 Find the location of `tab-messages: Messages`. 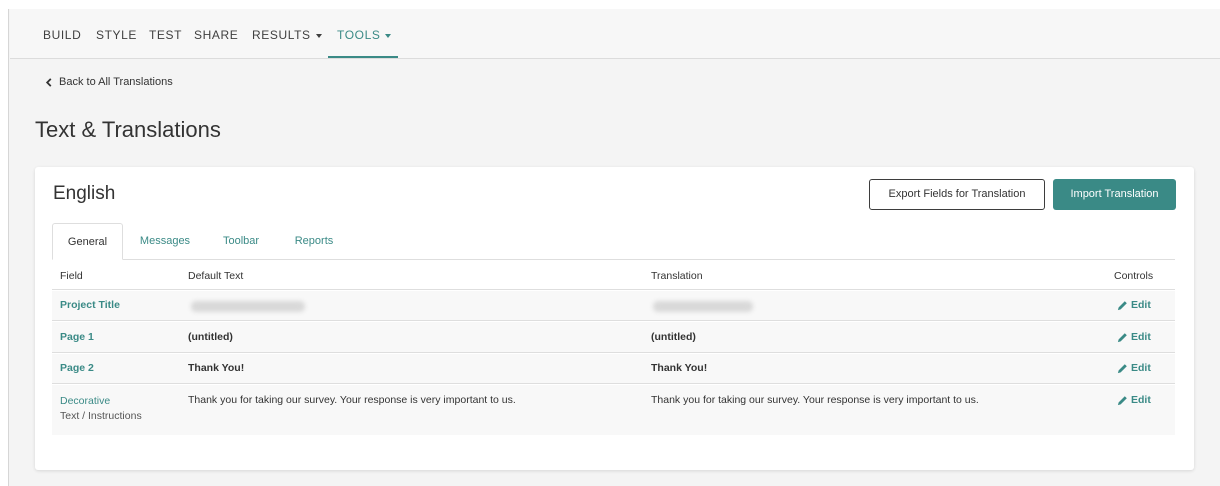

tab-messages: Messages is located at coordinates (165, 241).